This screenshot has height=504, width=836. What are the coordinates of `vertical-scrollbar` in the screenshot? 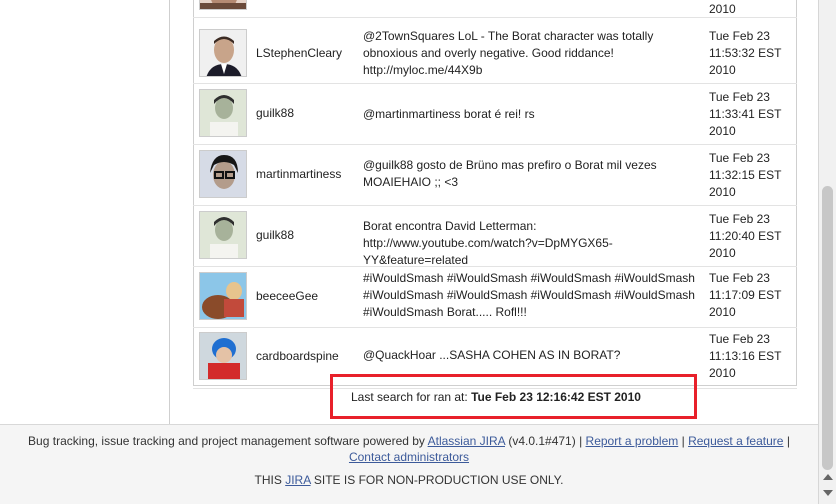 It's located at (827, 252).